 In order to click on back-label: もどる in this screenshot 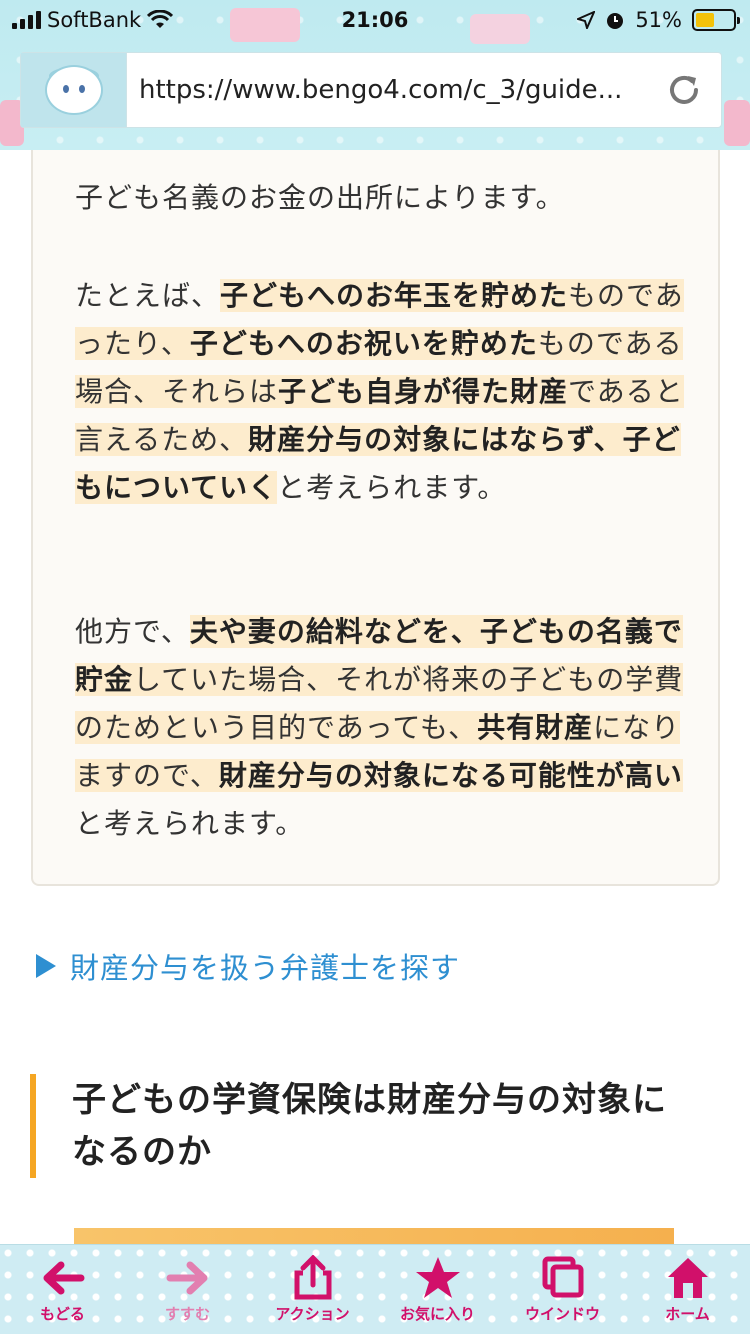, I will do `click(62, 1314)`.